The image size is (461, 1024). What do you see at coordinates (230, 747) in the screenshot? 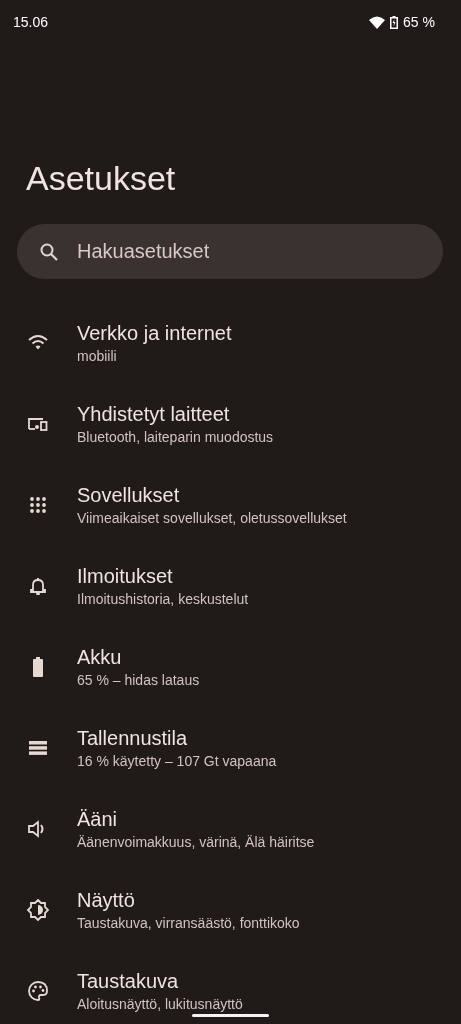
I see `settings-item: Tallennustila 16 % käytetty – 107 Gt vapaana` at bounding box center [230, 747].